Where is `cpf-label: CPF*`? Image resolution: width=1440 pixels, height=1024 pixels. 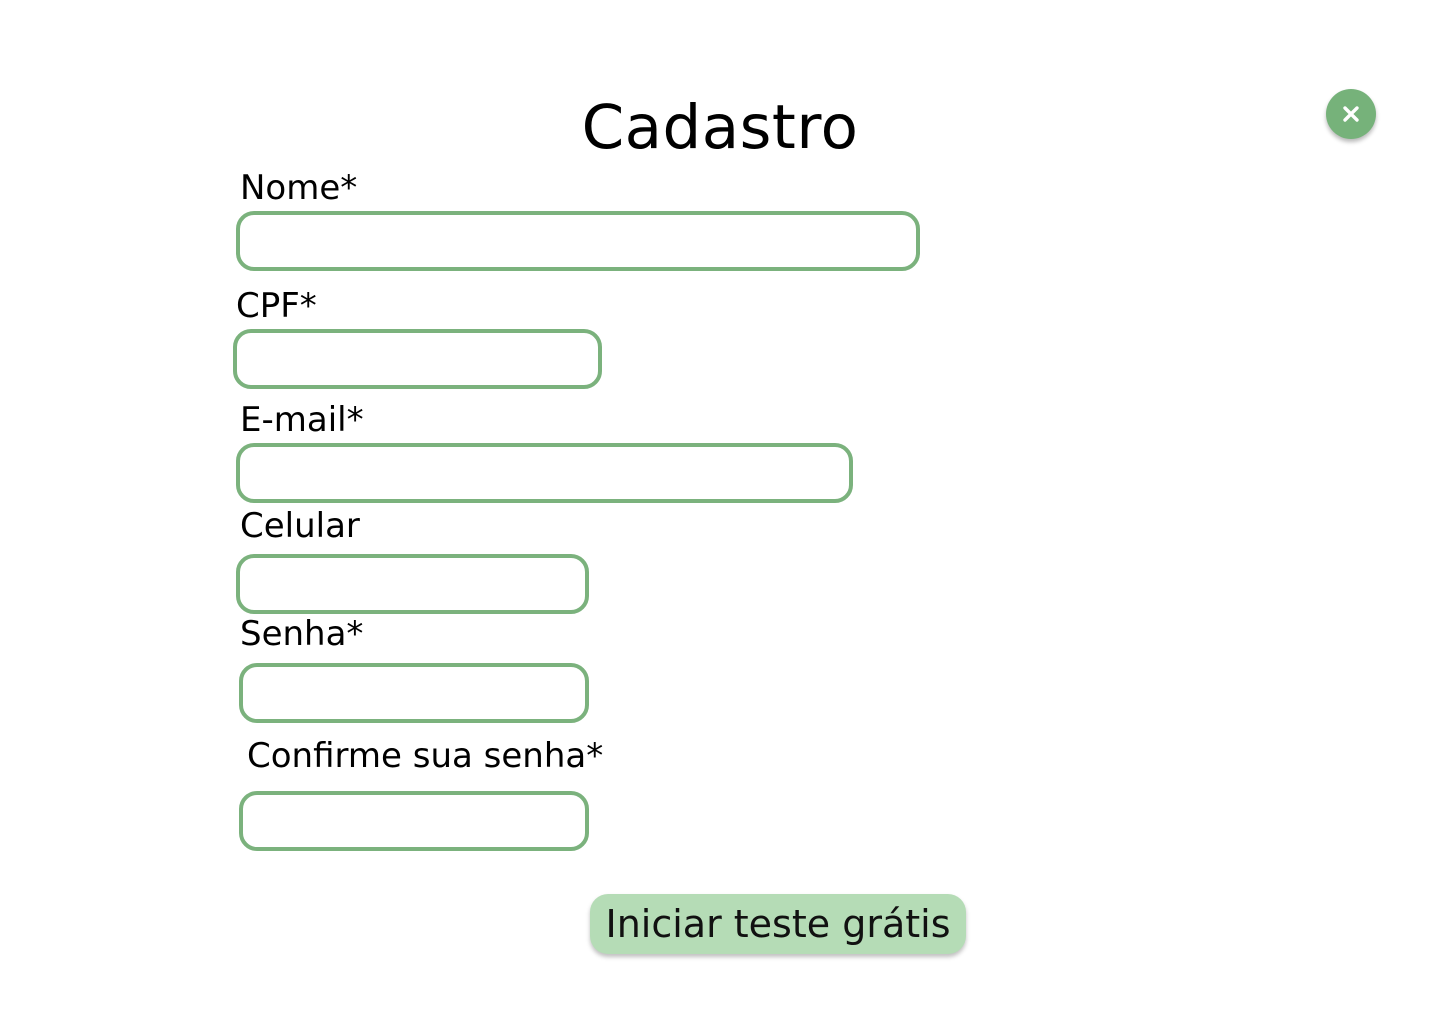
cpf-label: CPF* is located at coordinates (276, 306).